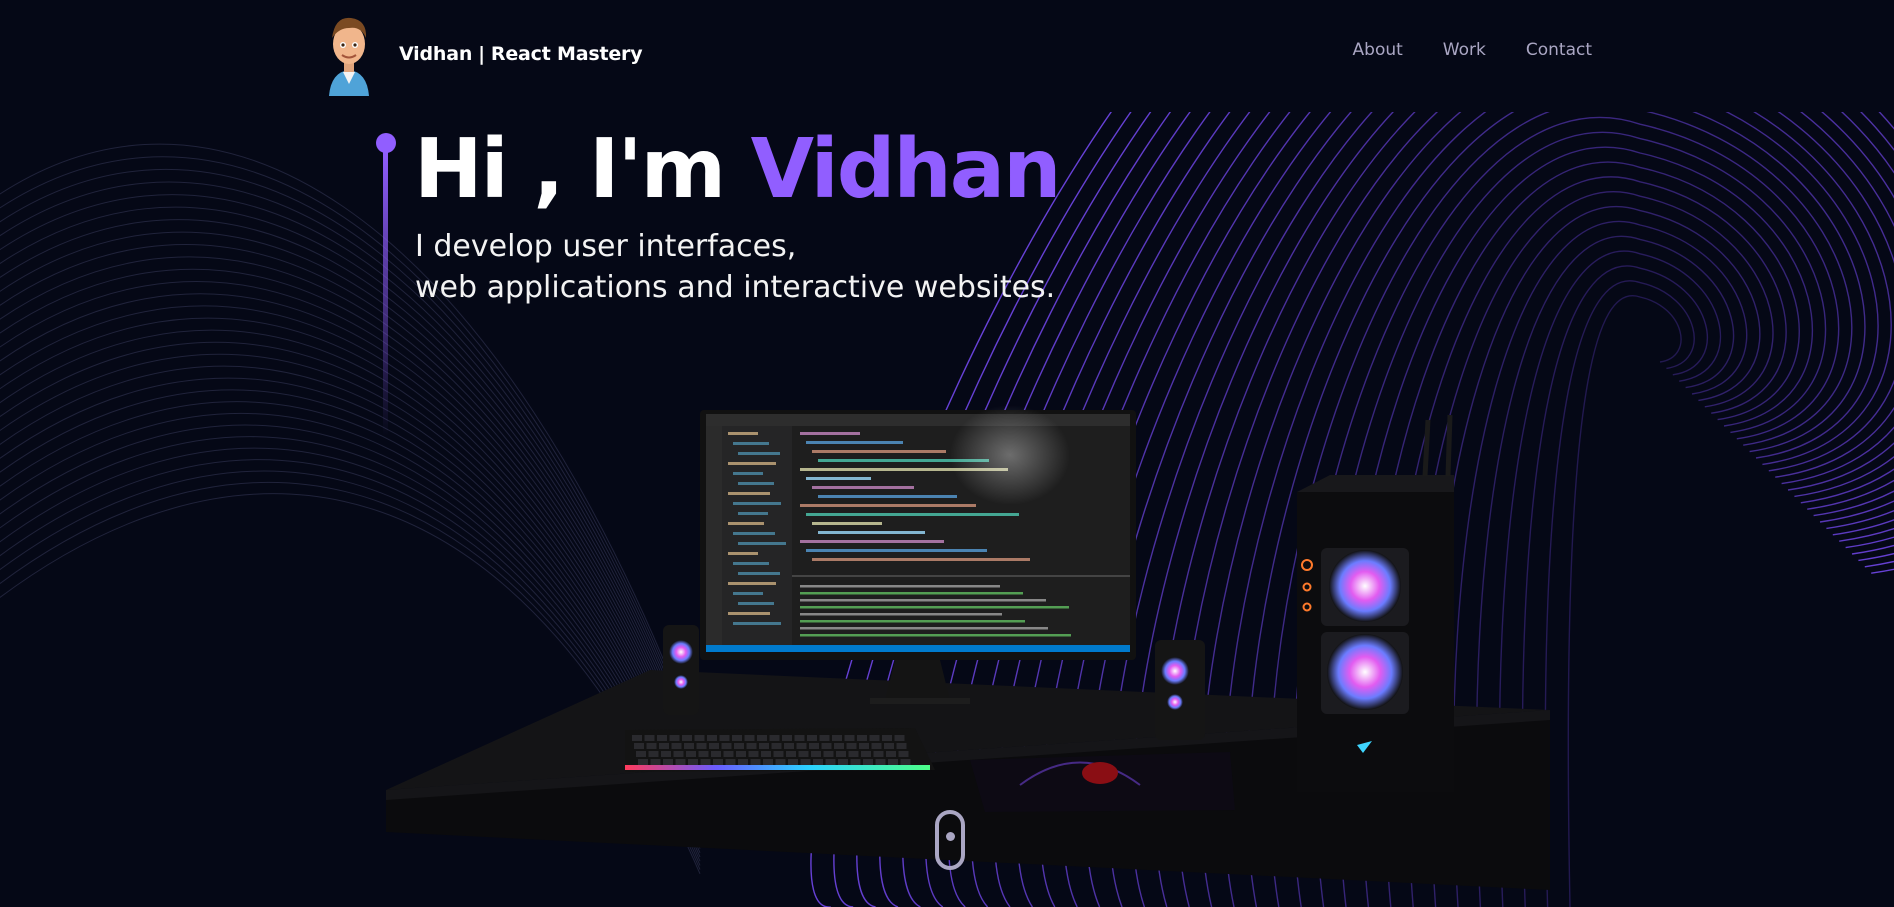 This screenshot has width=1894, height=907. What do you see at coordinates (918, 554) in the screenshot?
I see `monitor` at bounding box center [918, 554].